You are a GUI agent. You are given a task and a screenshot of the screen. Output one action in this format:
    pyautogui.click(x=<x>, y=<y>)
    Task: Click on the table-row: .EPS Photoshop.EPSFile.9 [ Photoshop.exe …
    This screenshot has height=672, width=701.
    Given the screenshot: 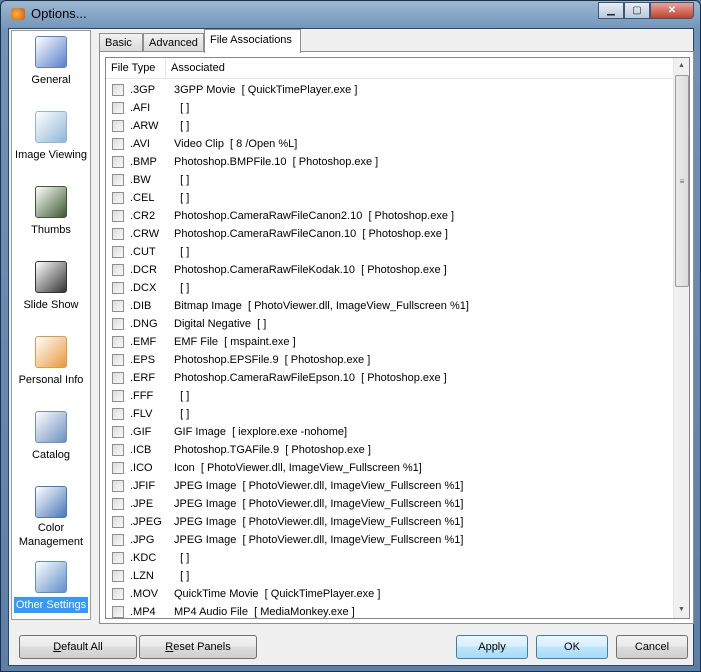 What is the action you would take?
    pyautogui.click(x=390, y=360)
    